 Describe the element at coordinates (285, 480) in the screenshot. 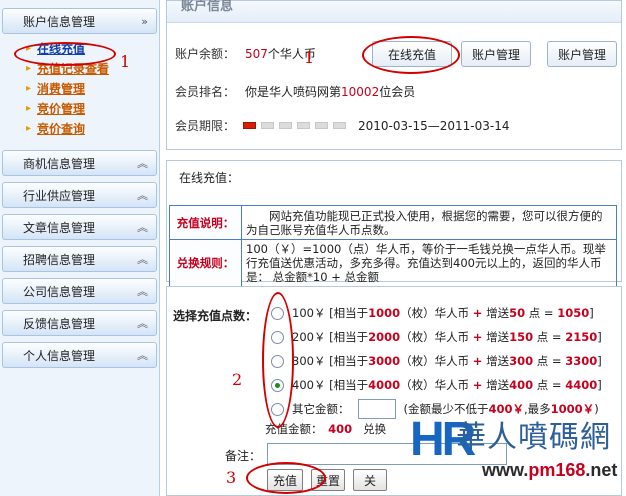

I see `recharge-submit-button: 充值` at that location.